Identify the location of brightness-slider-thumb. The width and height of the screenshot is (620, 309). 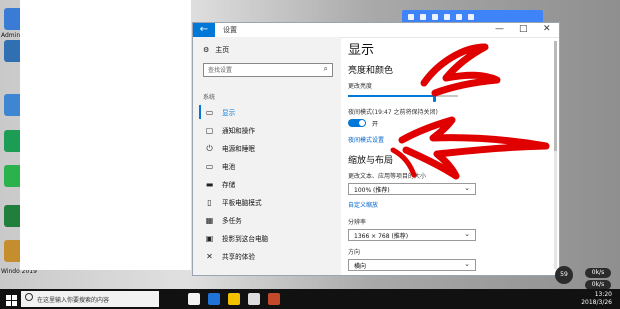
(434, 96).